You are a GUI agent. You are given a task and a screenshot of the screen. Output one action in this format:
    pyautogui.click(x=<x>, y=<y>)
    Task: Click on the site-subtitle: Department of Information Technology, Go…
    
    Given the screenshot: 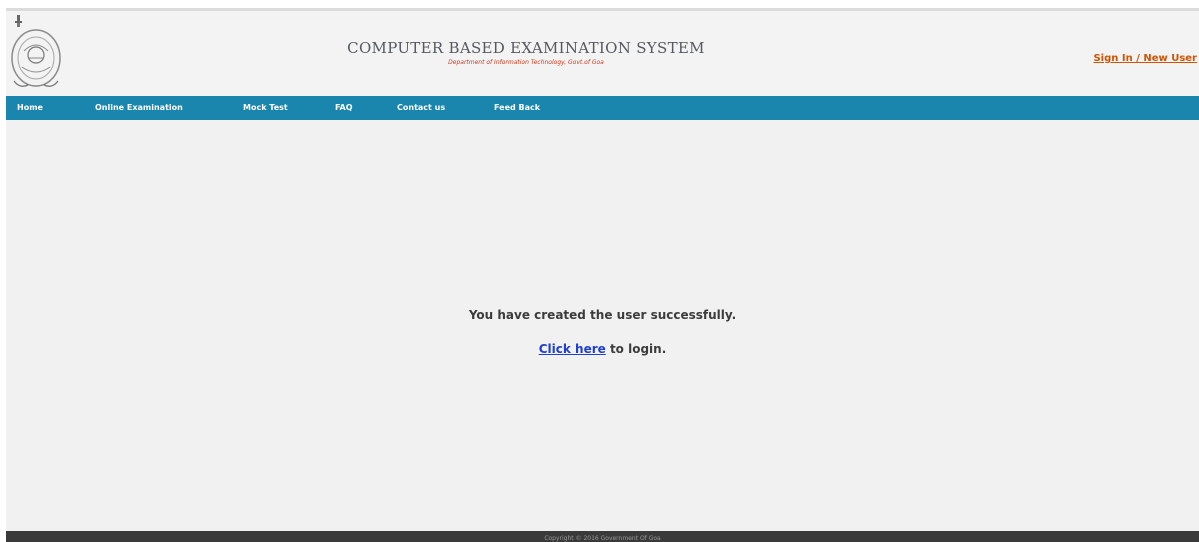 What is the action you would take?
    pyautogui.click(x=526, y=62)
    